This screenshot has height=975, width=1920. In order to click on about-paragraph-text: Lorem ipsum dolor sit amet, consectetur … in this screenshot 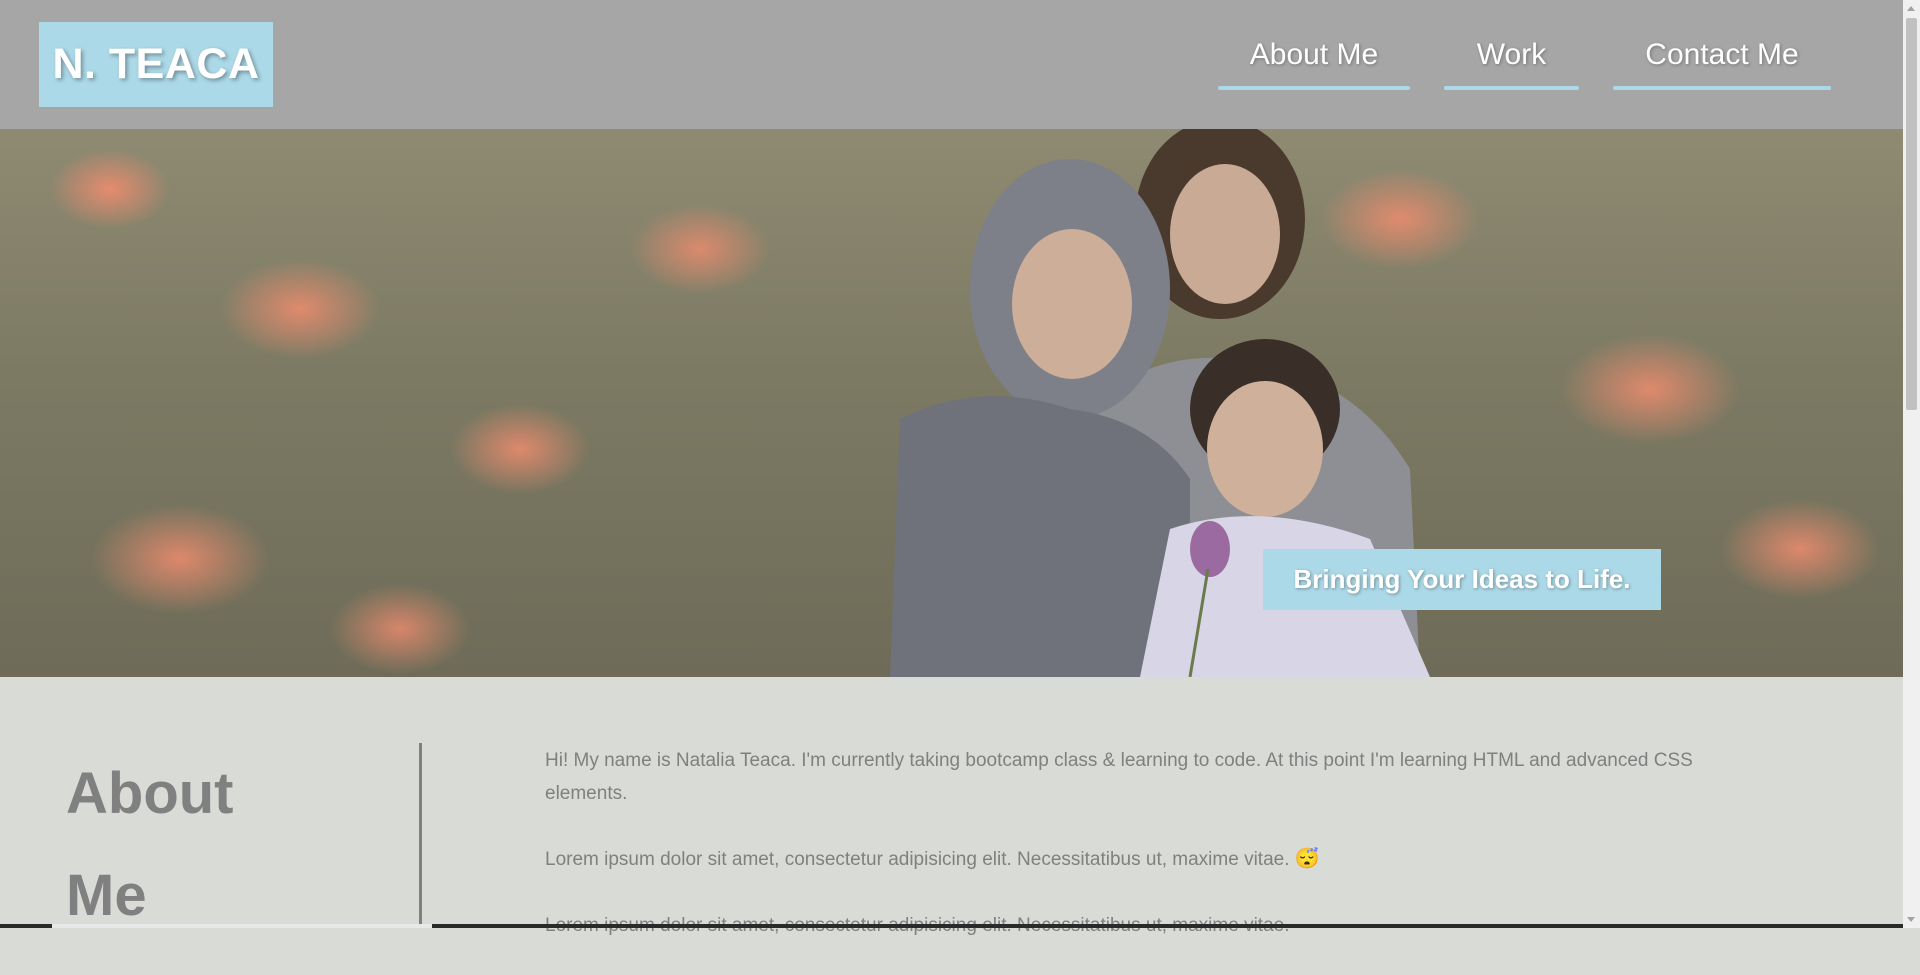, I will do `click(917, 859)`.